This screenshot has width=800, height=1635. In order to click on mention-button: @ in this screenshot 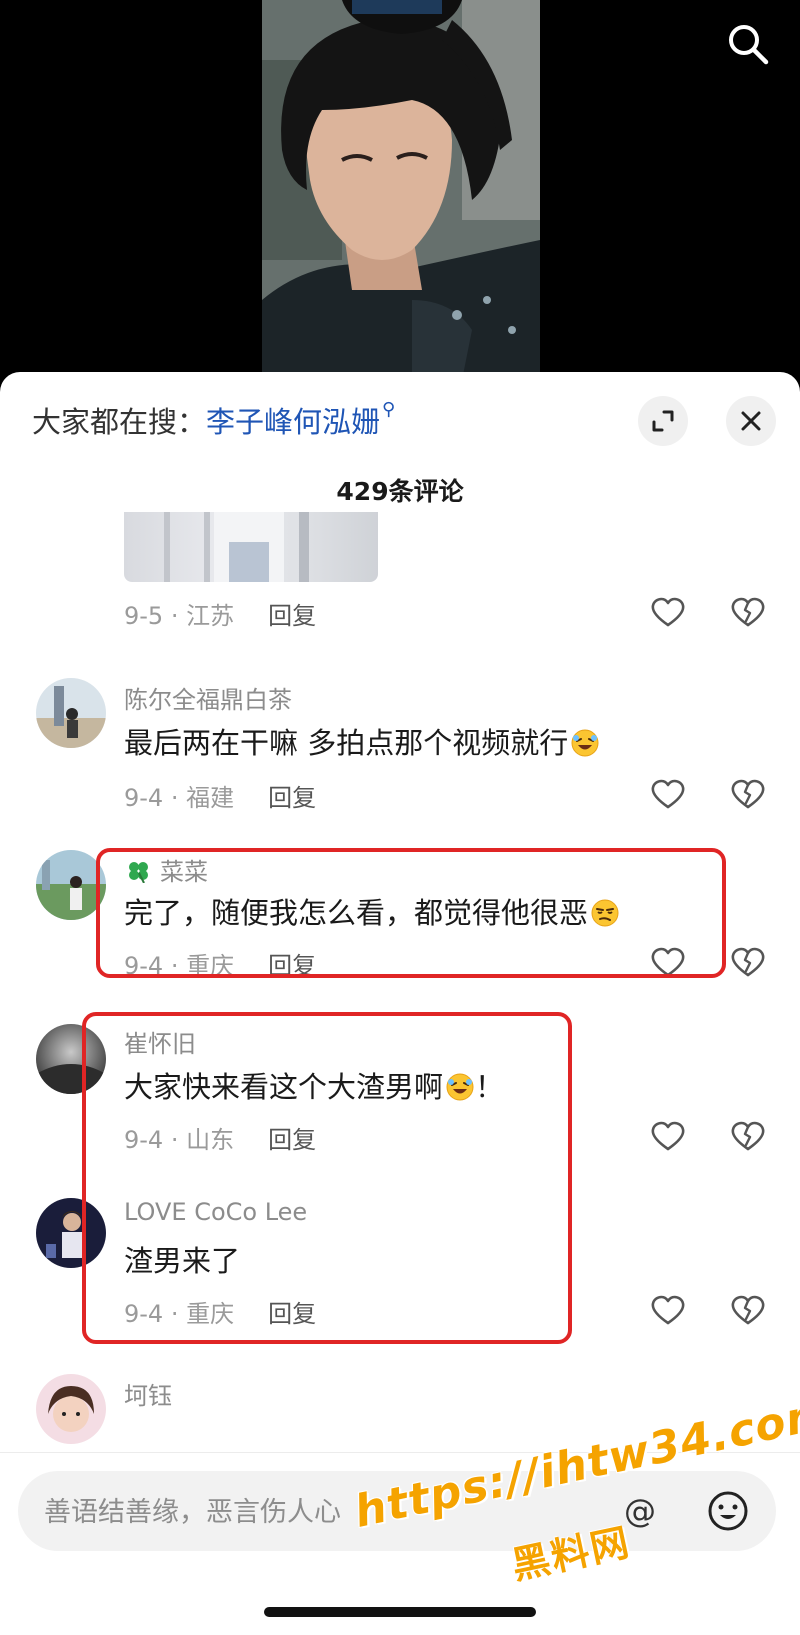, I will do `click(640, 1511)`.